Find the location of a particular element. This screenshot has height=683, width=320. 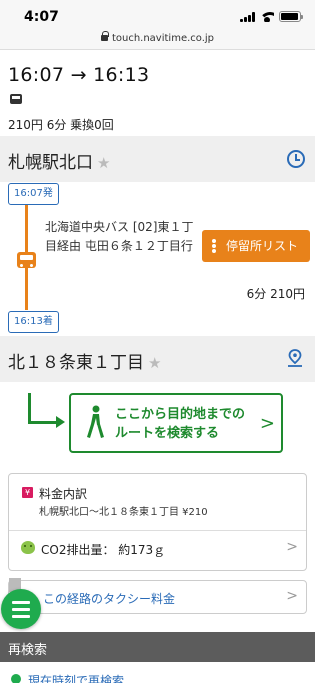

status-icons is located at coordinates (271, 16).